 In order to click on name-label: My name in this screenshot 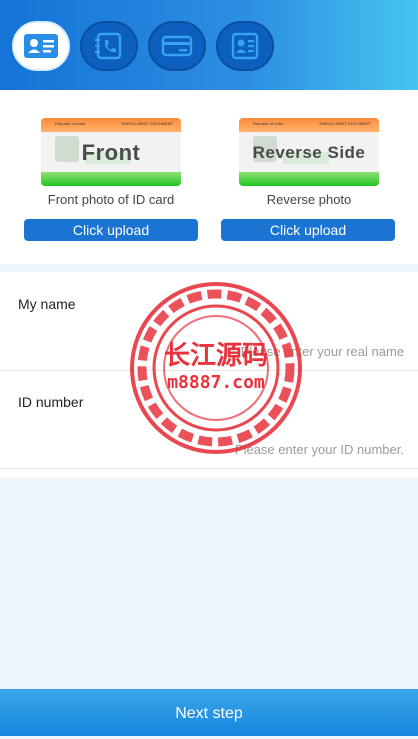, I will do `click(47, 304)`.